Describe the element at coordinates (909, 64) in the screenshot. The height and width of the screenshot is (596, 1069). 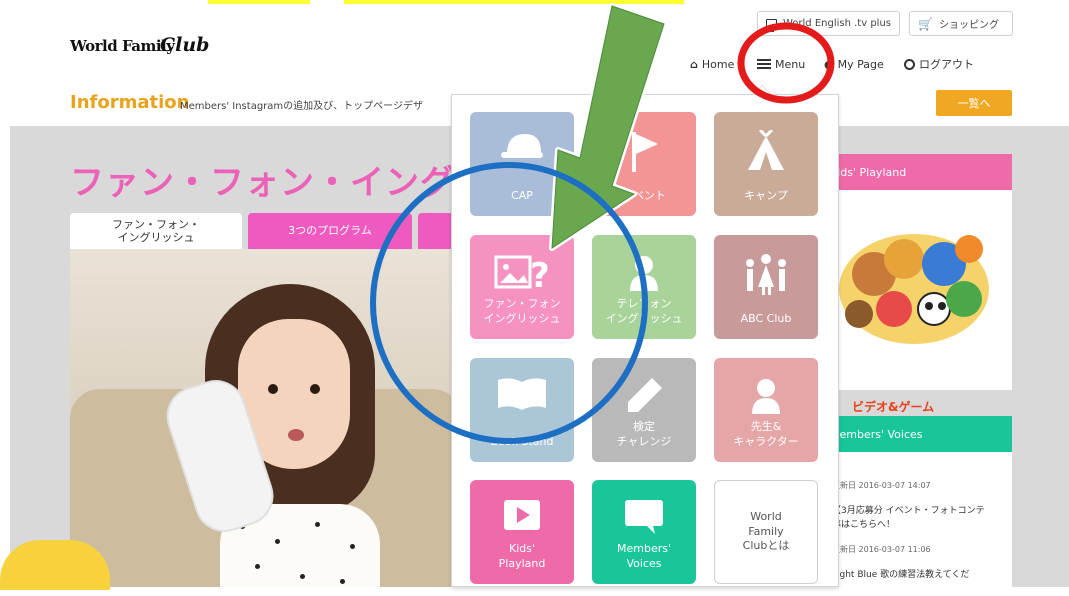
I see `logout-icon` at that location.